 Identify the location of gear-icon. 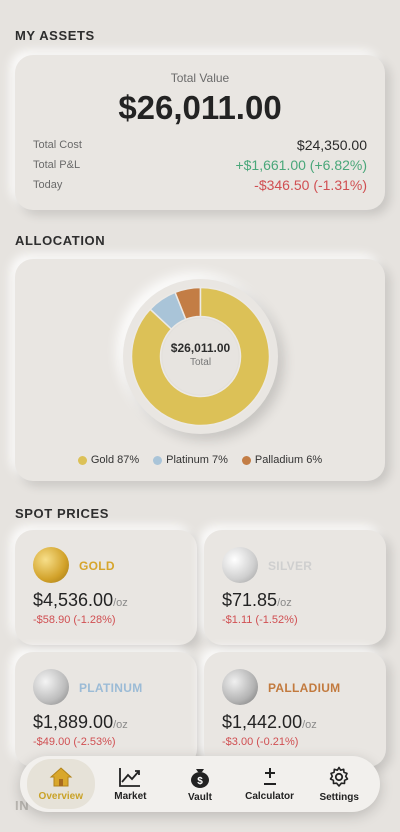
(339, 776).